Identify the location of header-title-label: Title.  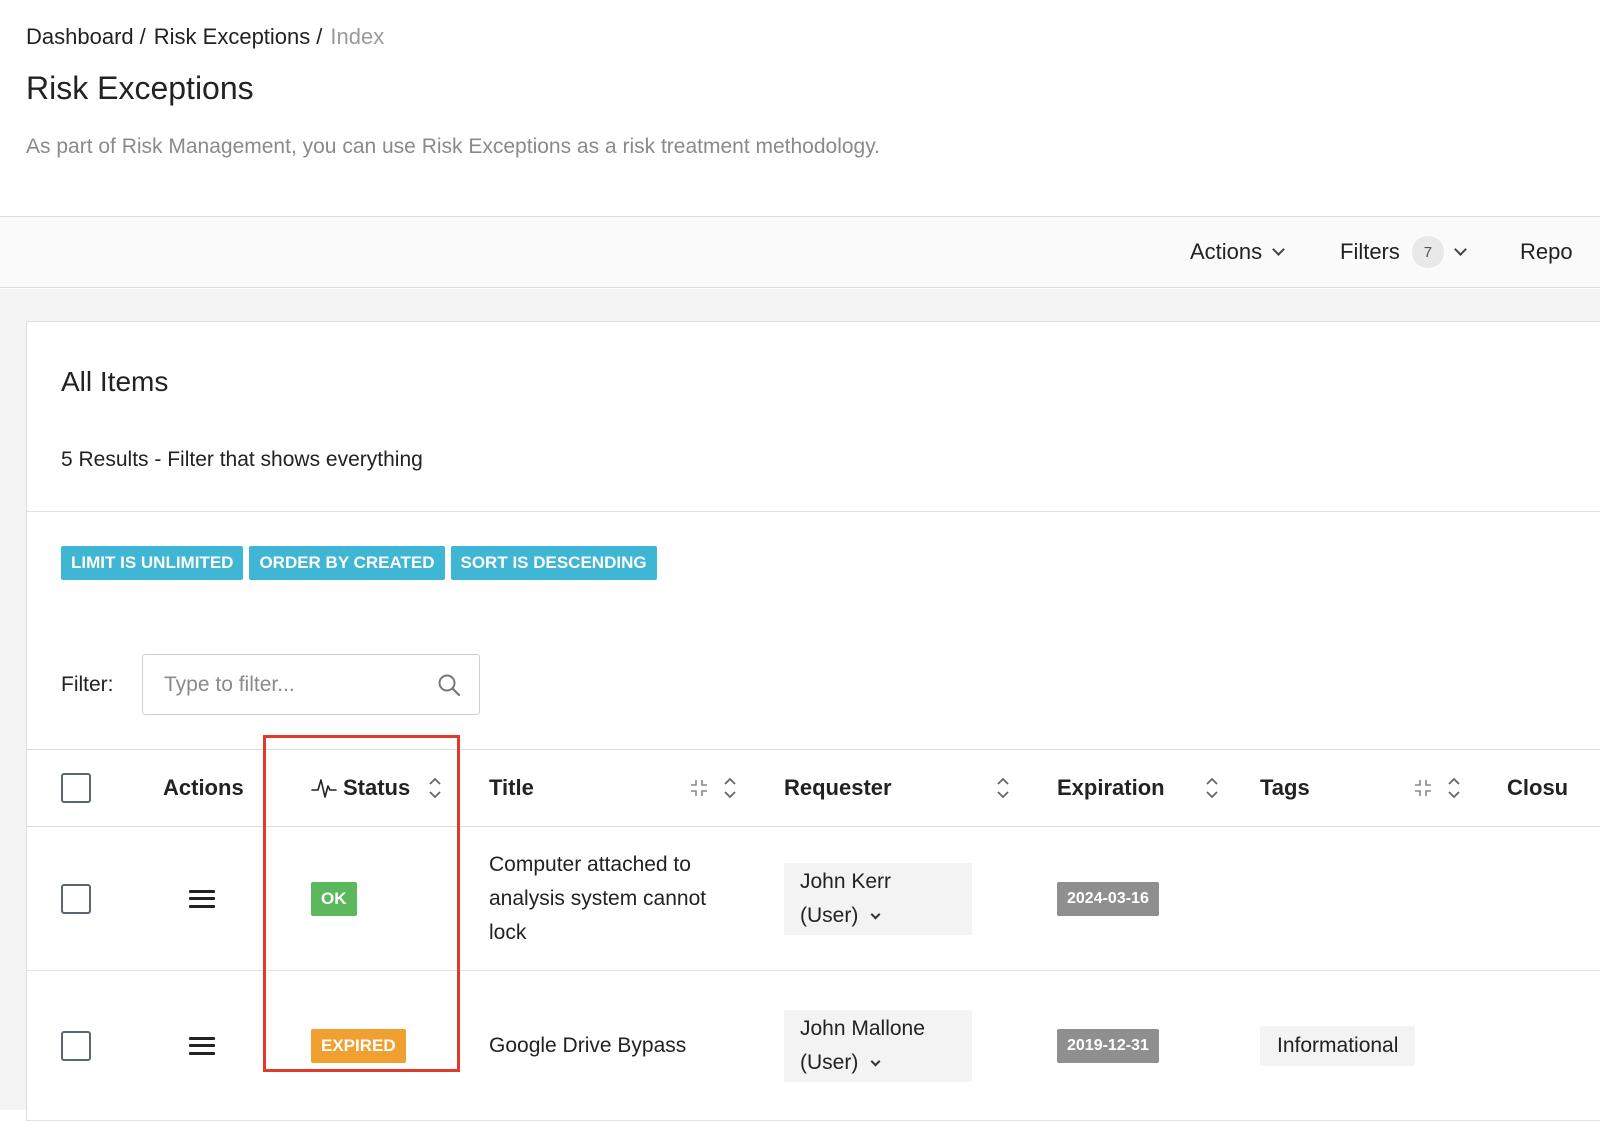
(511, 787).